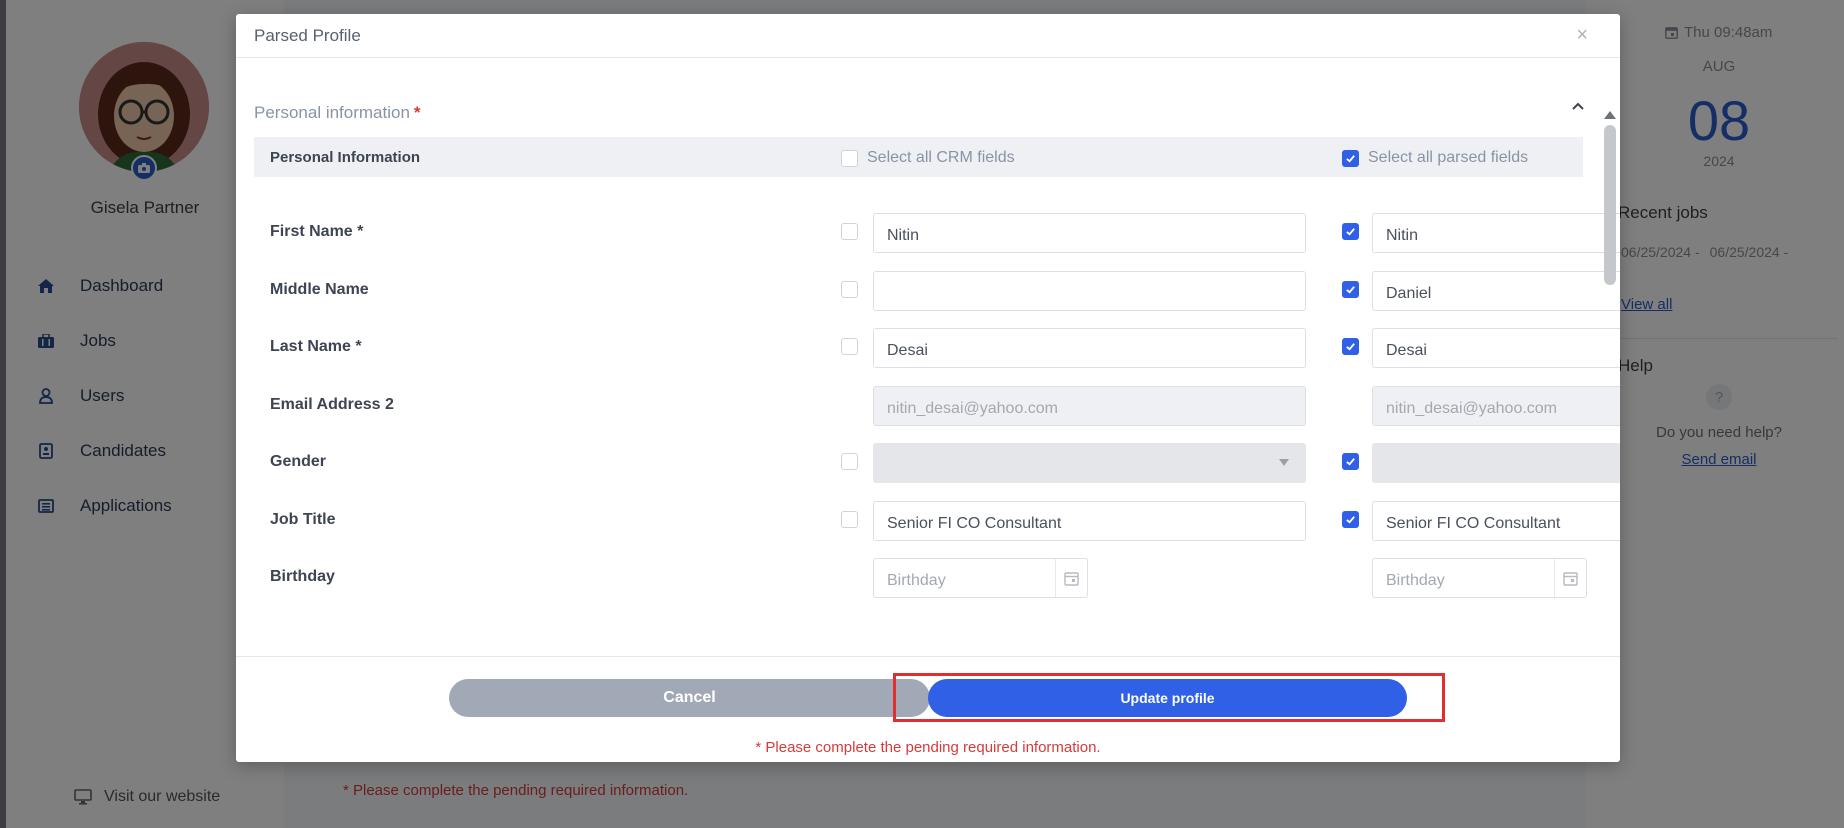 This screenshot has height=828, width=1844. Describe the element at coordinates (1089, 291) in the screenshot. I see `crm-middle-name-field` at that location.